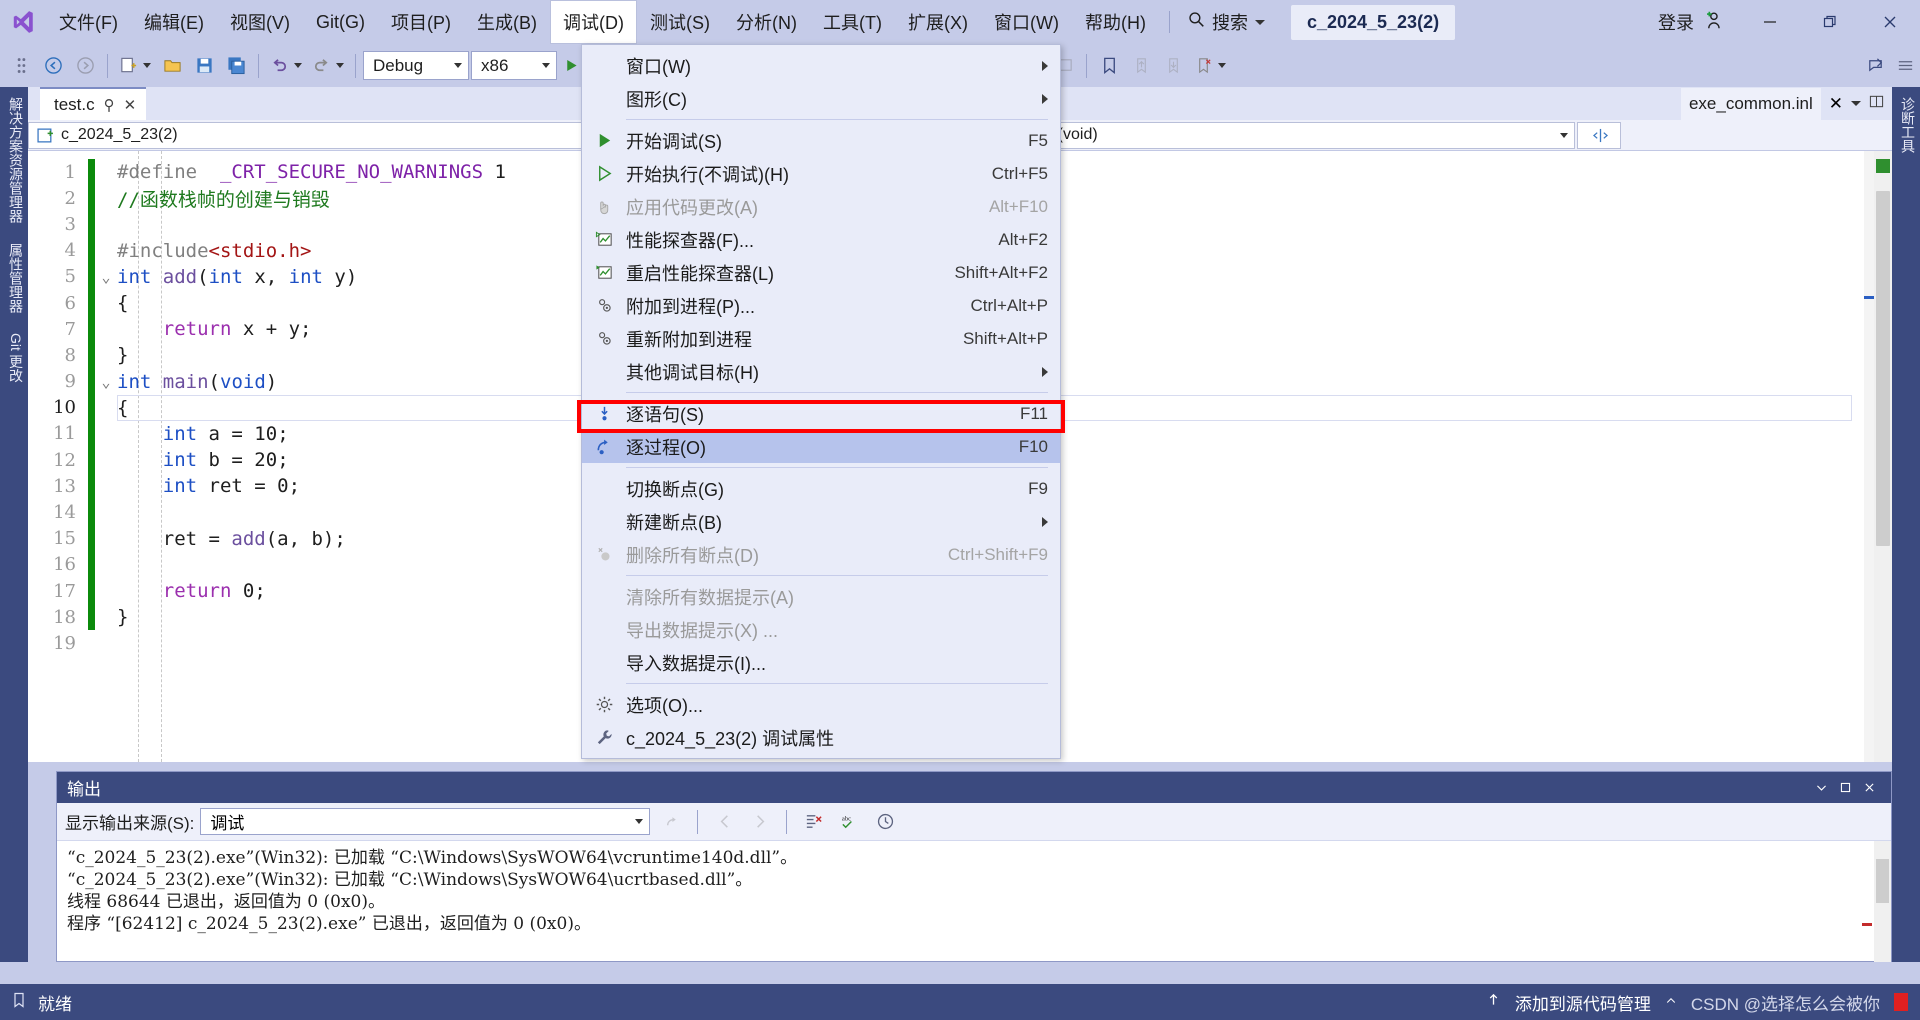 Image resolution: width=1920 pixels, height=1020 pixels. I want to click on close-icon, so click(1869, 788).